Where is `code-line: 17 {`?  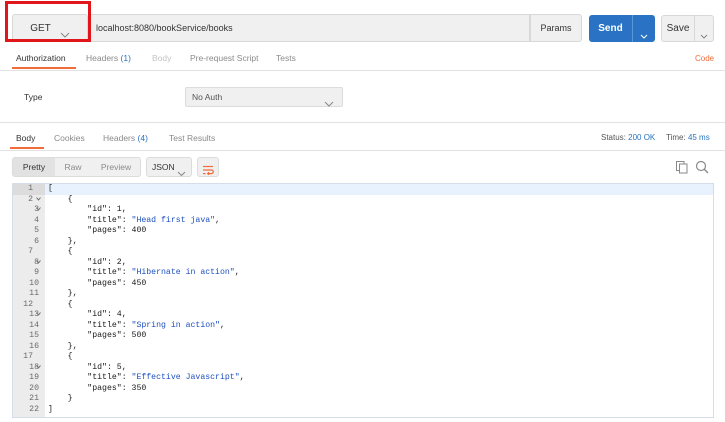
code-line: 17 { is located at coordinates (363, 360).